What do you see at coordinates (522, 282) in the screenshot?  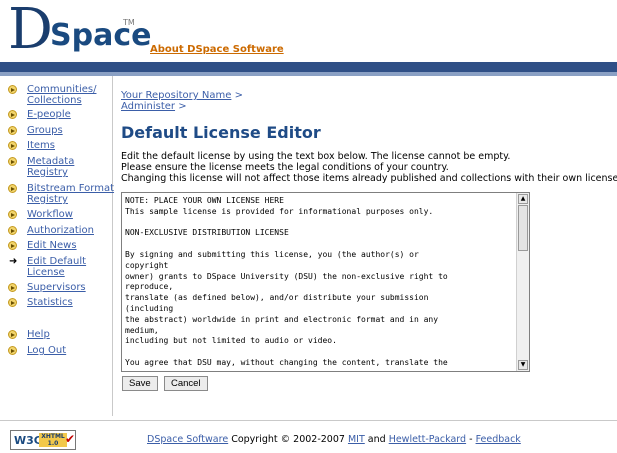 I see `textarea-scrollbar: ▲ ▼` at bounding box center [522, 282].